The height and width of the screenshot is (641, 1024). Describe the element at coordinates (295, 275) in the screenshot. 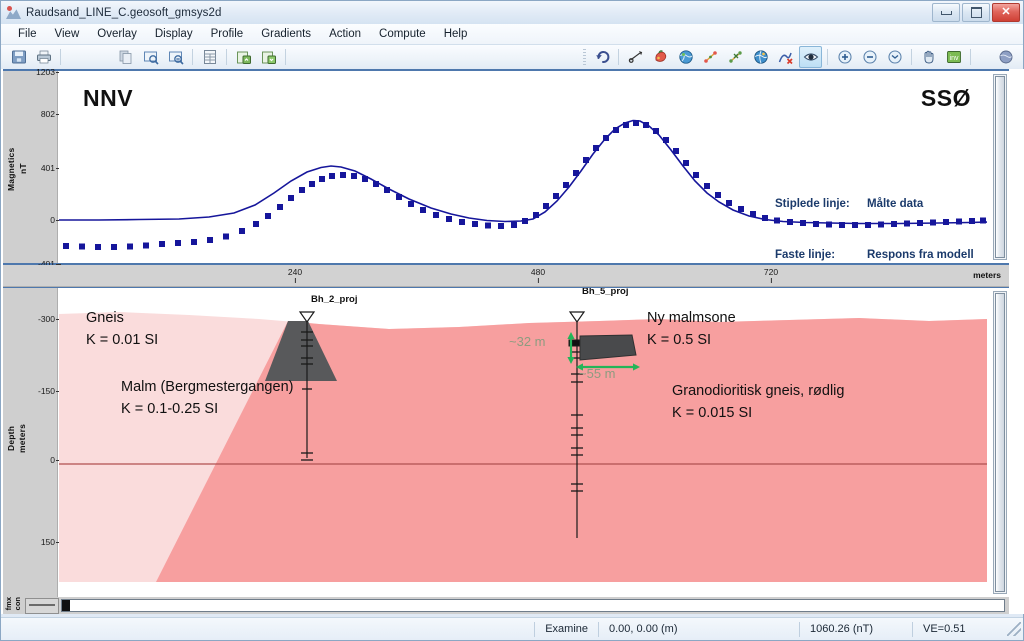

I see `xtick-240: 240` at that location.